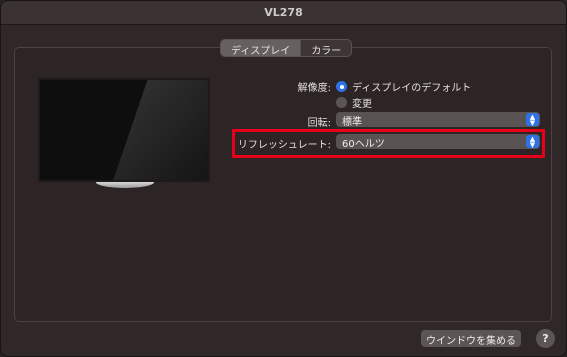  I want to click on radio-selected-icon, so click(341, 86).